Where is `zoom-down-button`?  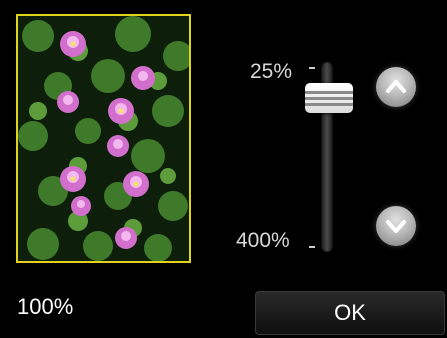
zoom-down-button is located at coordinates (396, 226).